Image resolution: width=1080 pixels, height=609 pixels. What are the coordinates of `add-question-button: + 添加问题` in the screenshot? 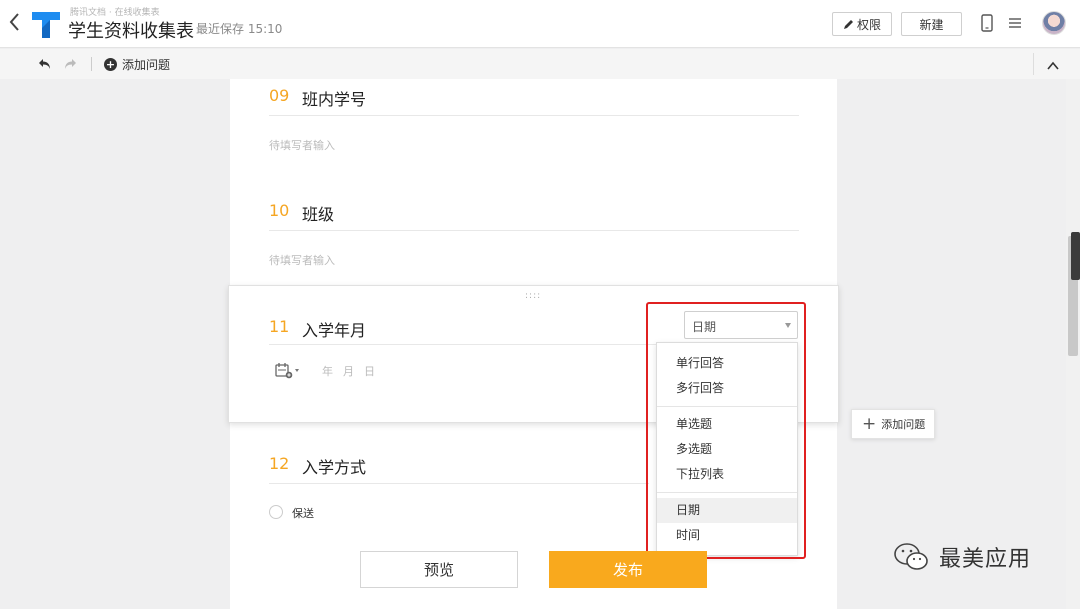 It's located at (137, 64).